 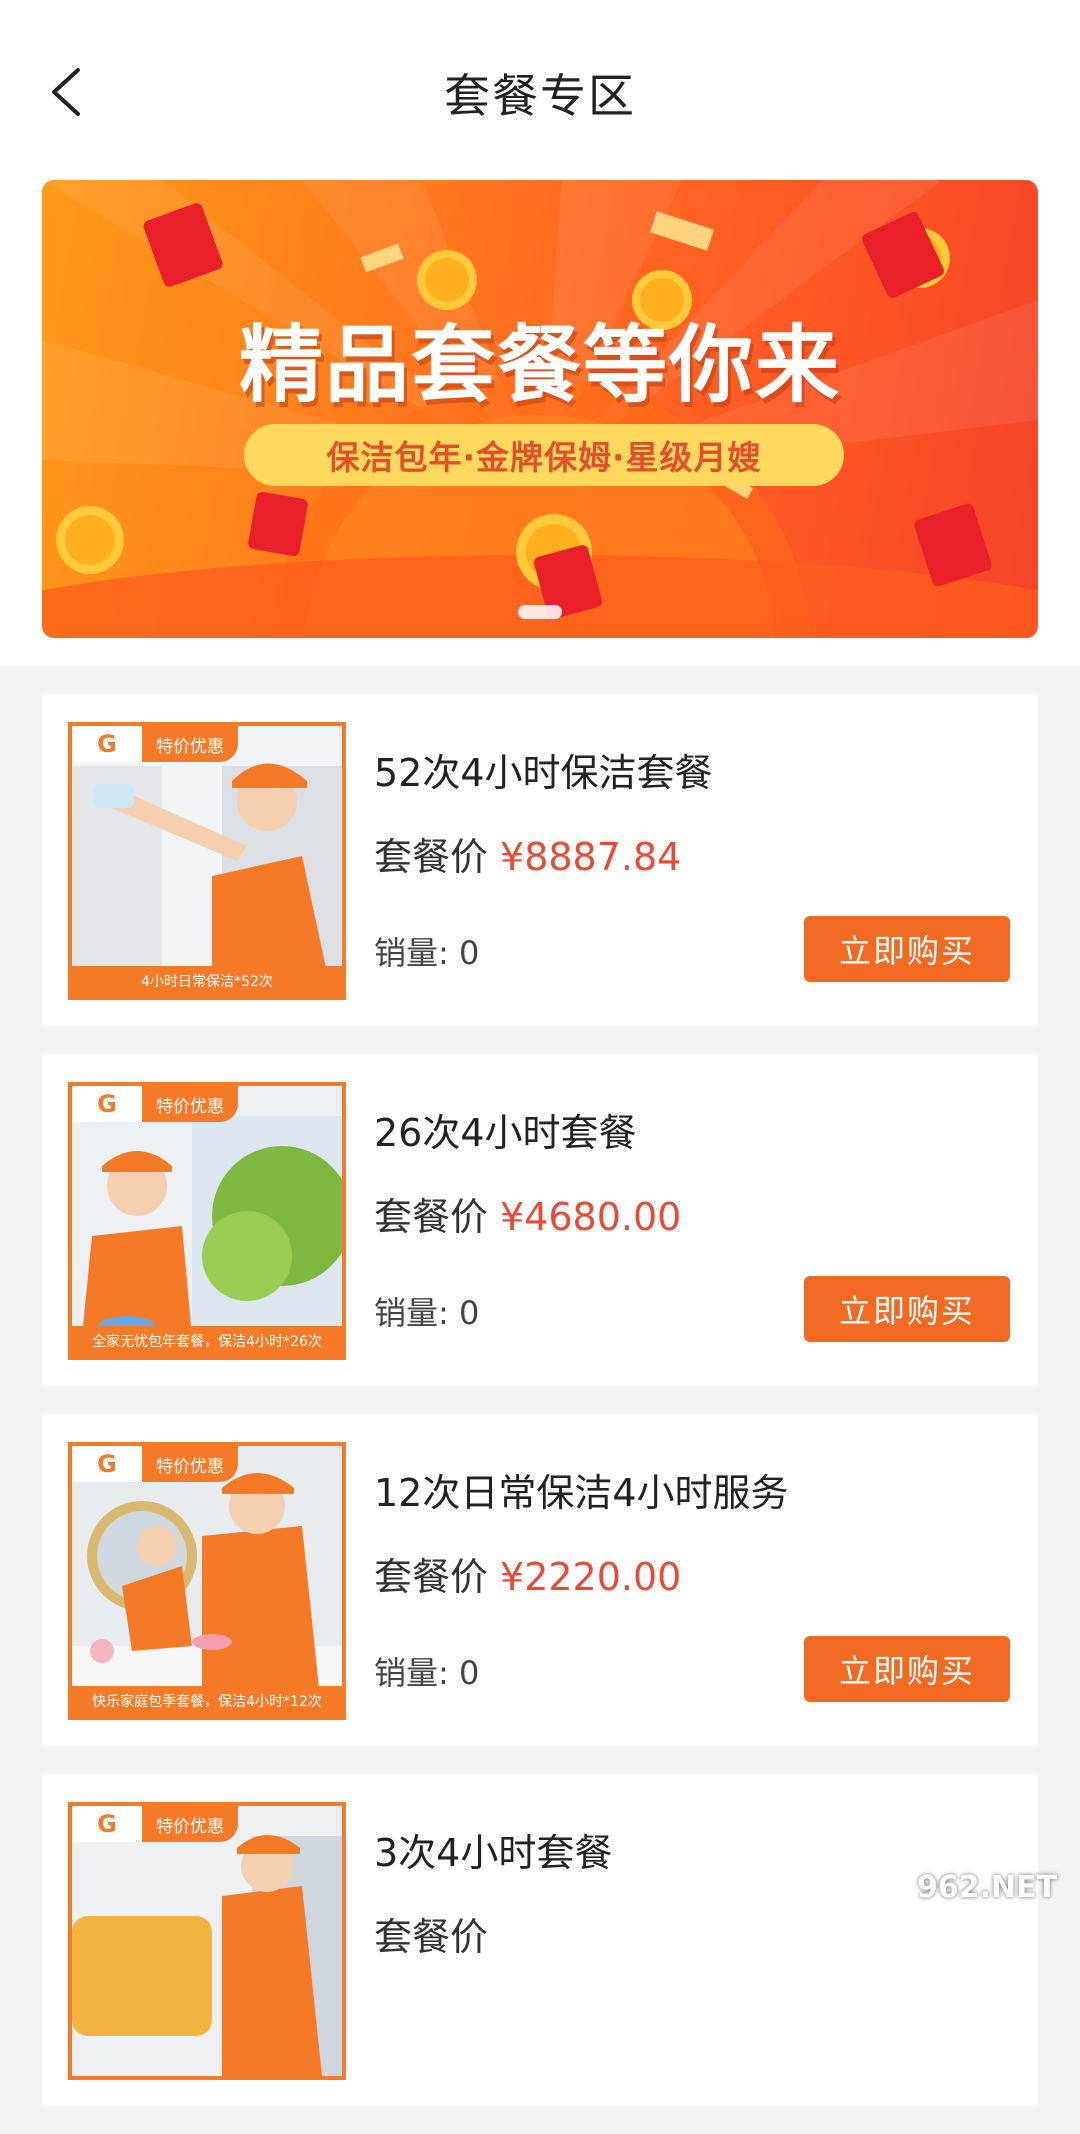 I want to click on carousel-indicator, so click(x=540, y=612).